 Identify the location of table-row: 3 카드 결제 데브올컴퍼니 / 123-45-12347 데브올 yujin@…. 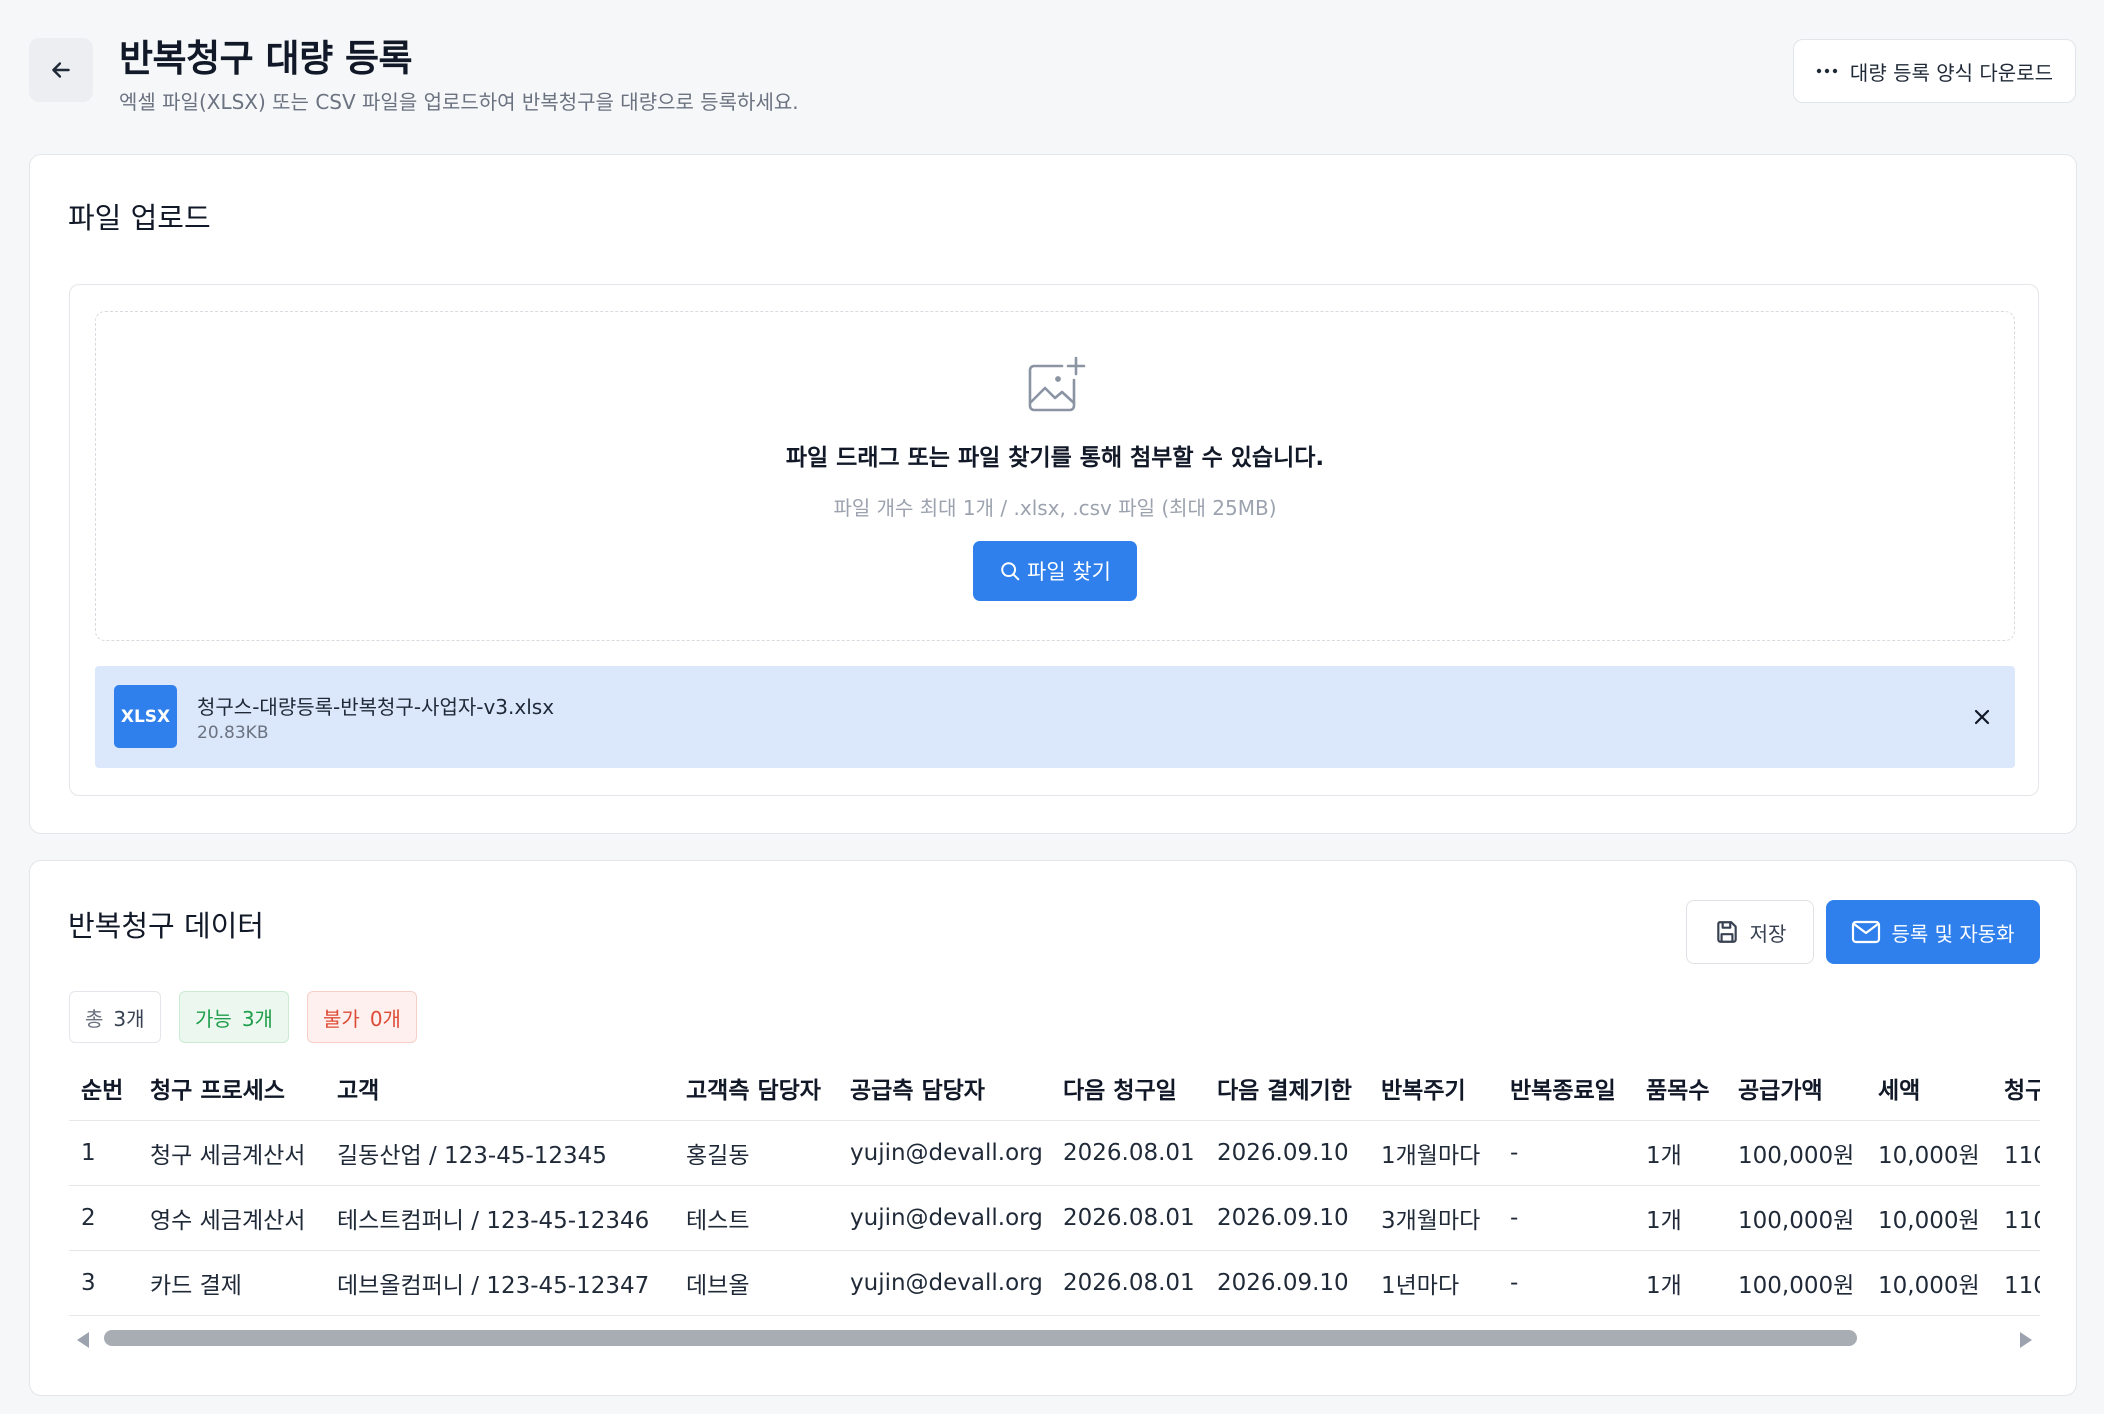
(1054, 1283).